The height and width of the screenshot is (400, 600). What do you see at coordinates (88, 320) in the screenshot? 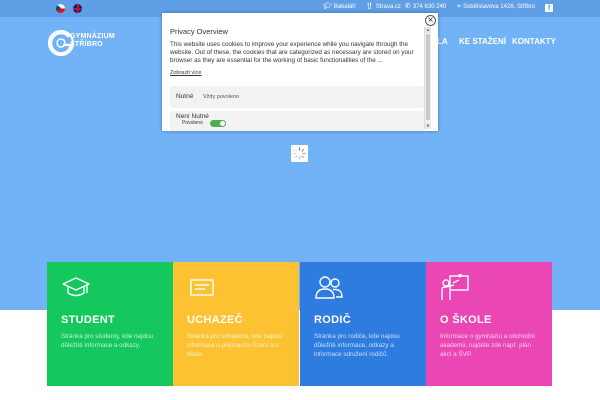
I see `card-title: STUDENT` at bounding box center [88, 320].